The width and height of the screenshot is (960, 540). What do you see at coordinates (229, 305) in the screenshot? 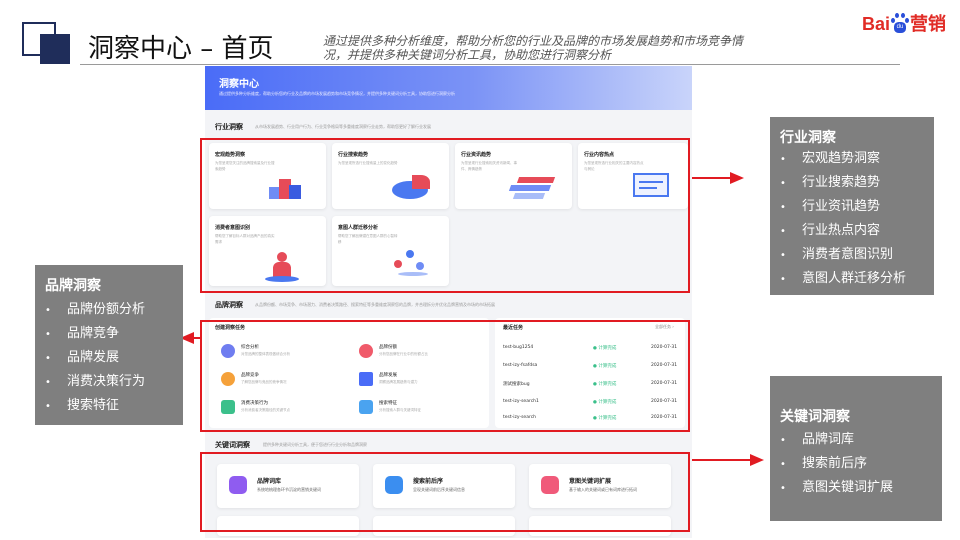
I see `brand-section-title: 品牌洞察` at bounding box center [229, 305].